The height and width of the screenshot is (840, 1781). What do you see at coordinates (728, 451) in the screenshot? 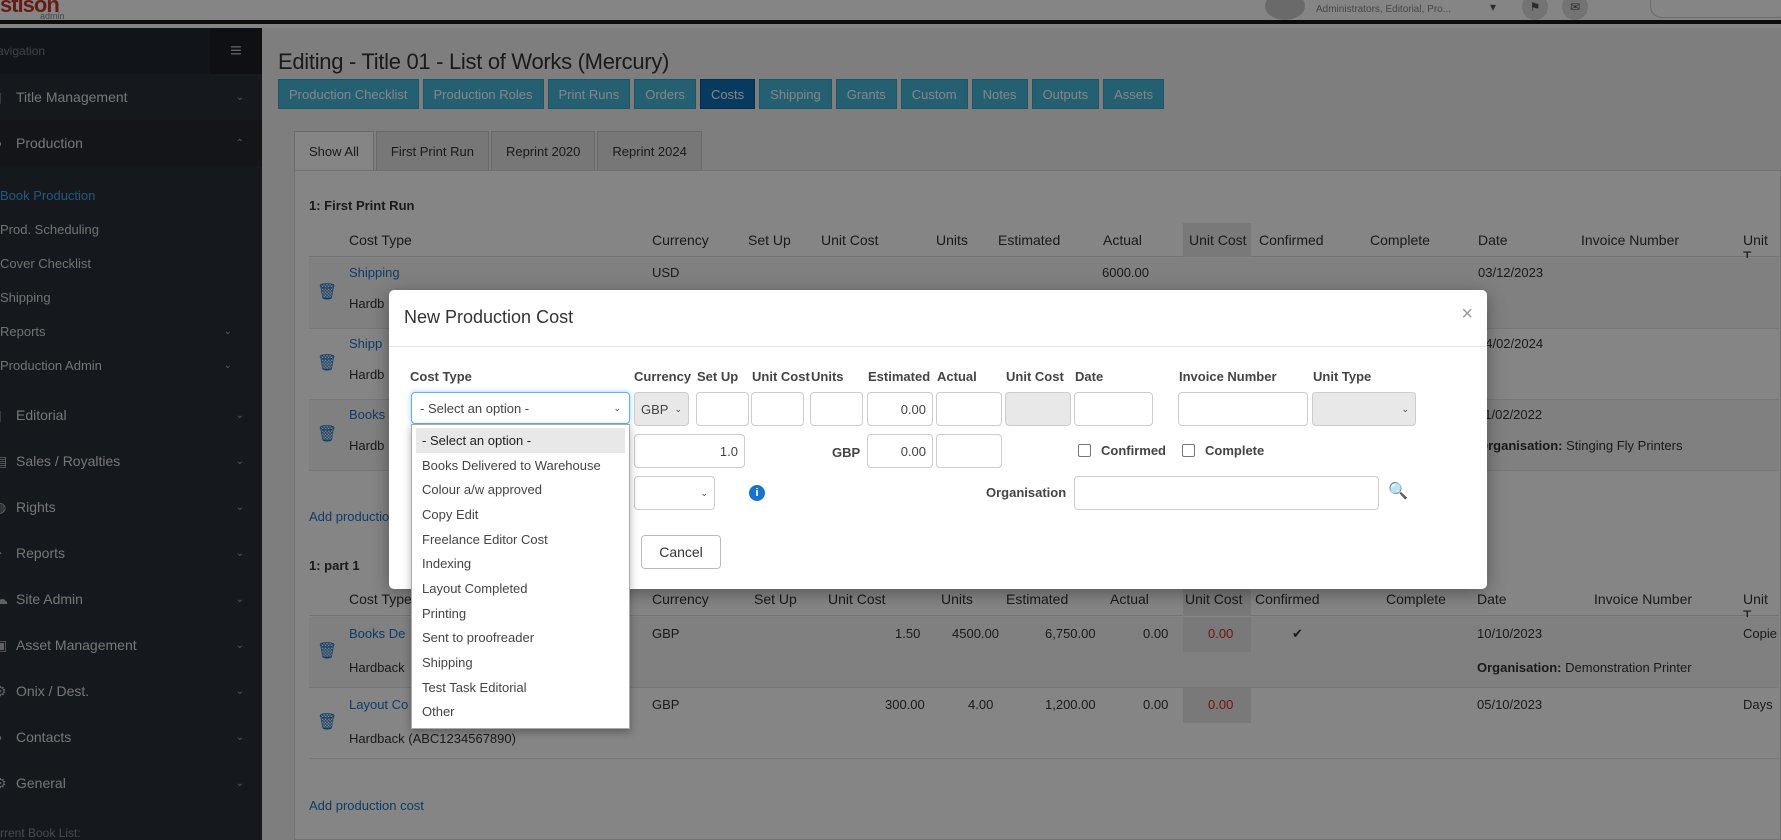
I see `exchange-rate-value: 1.0` at bounding box center [728, 451].